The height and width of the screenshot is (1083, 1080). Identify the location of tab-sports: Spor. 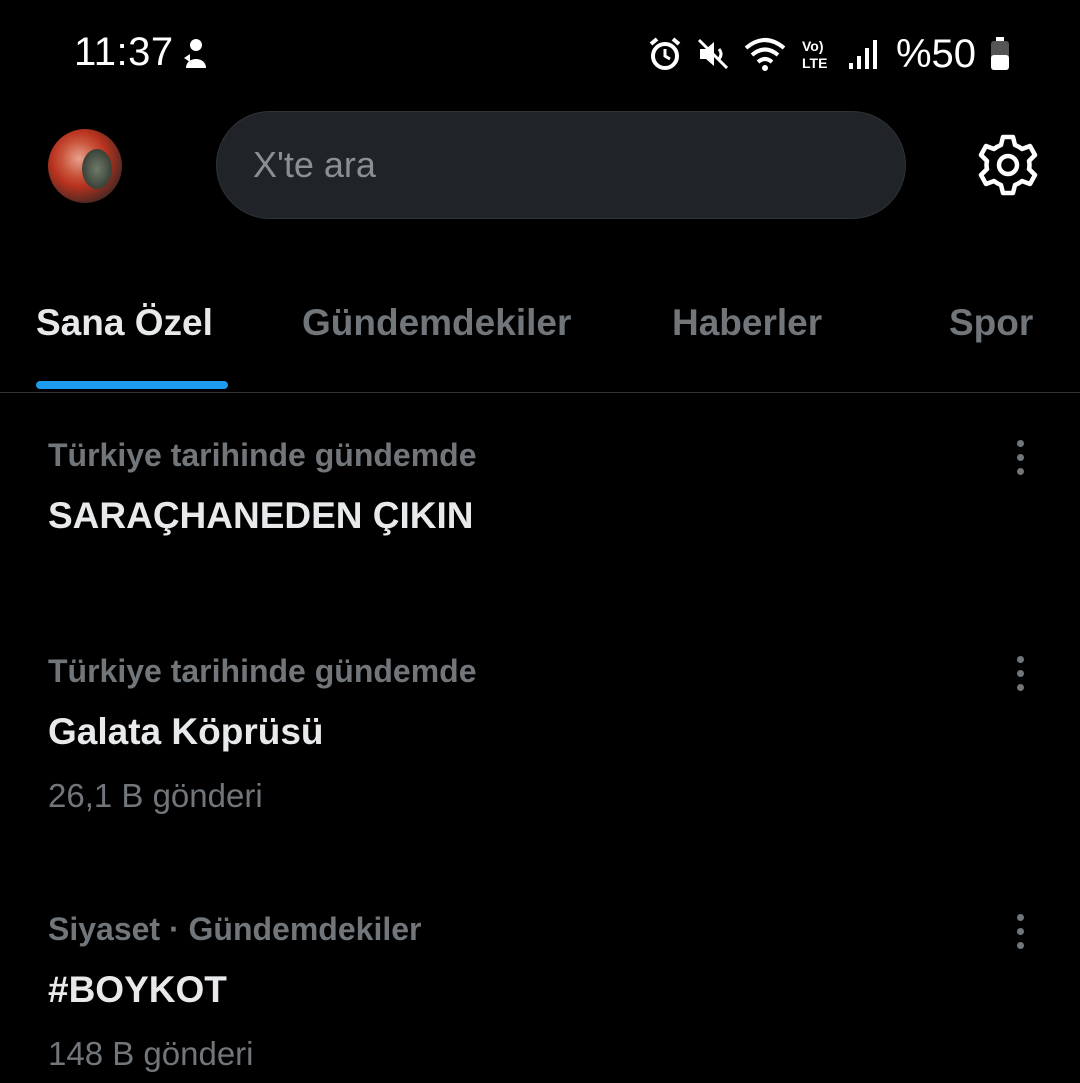
(991, 323).